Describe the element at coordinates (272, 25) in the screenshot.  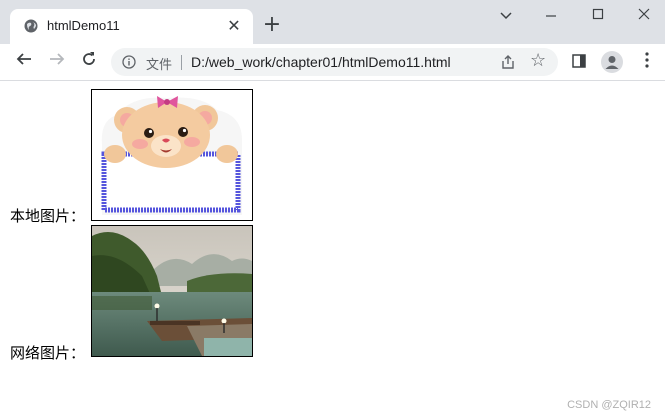
I see `new-tab-icon: +` at that location.